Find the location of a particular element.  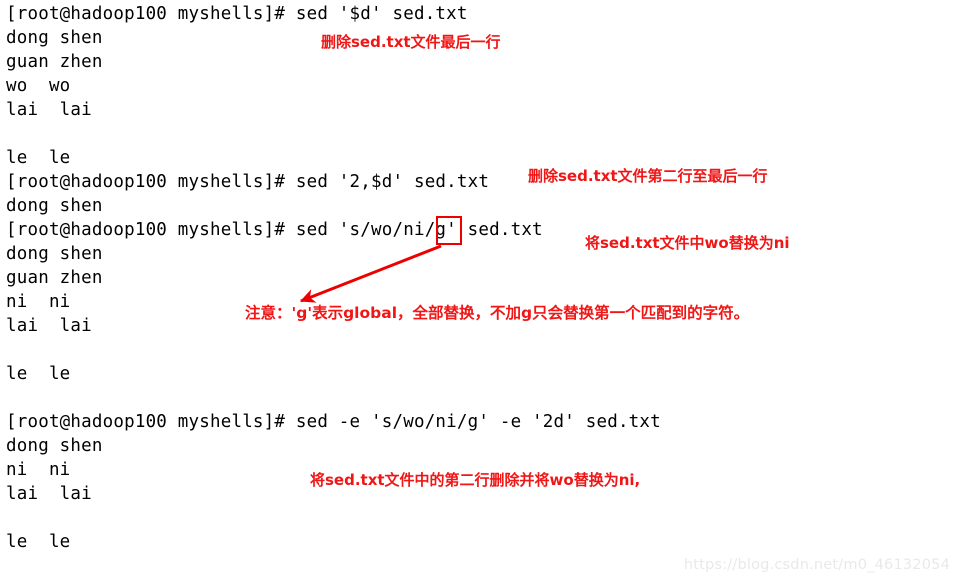

callout-arrow is located at coordinates (370, 273).